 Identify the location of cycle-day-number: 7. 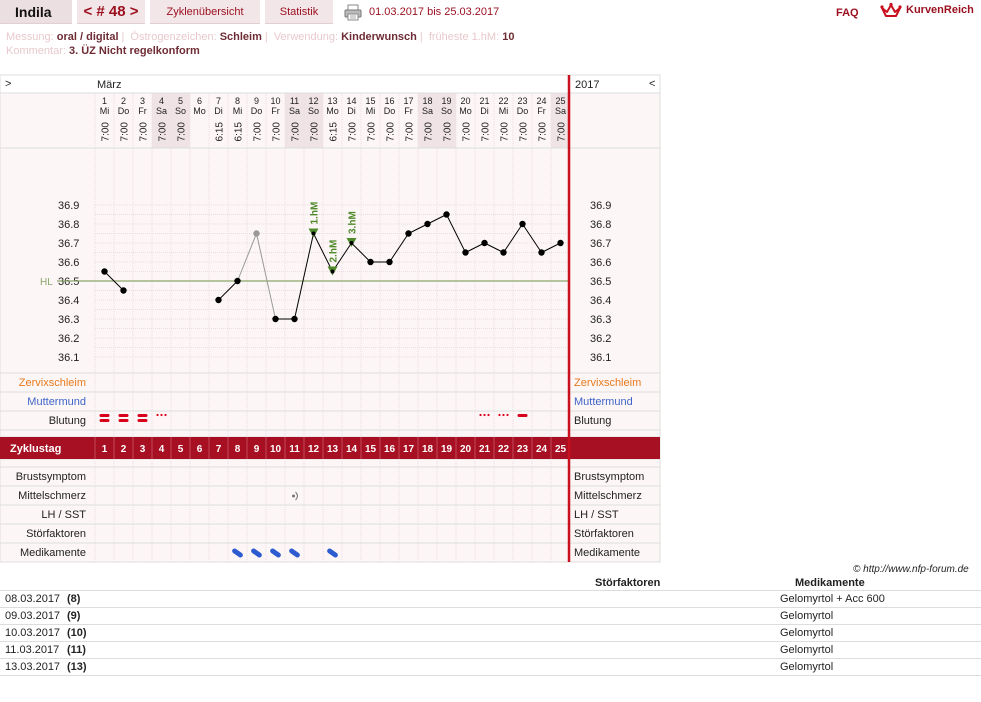
(219, 449).